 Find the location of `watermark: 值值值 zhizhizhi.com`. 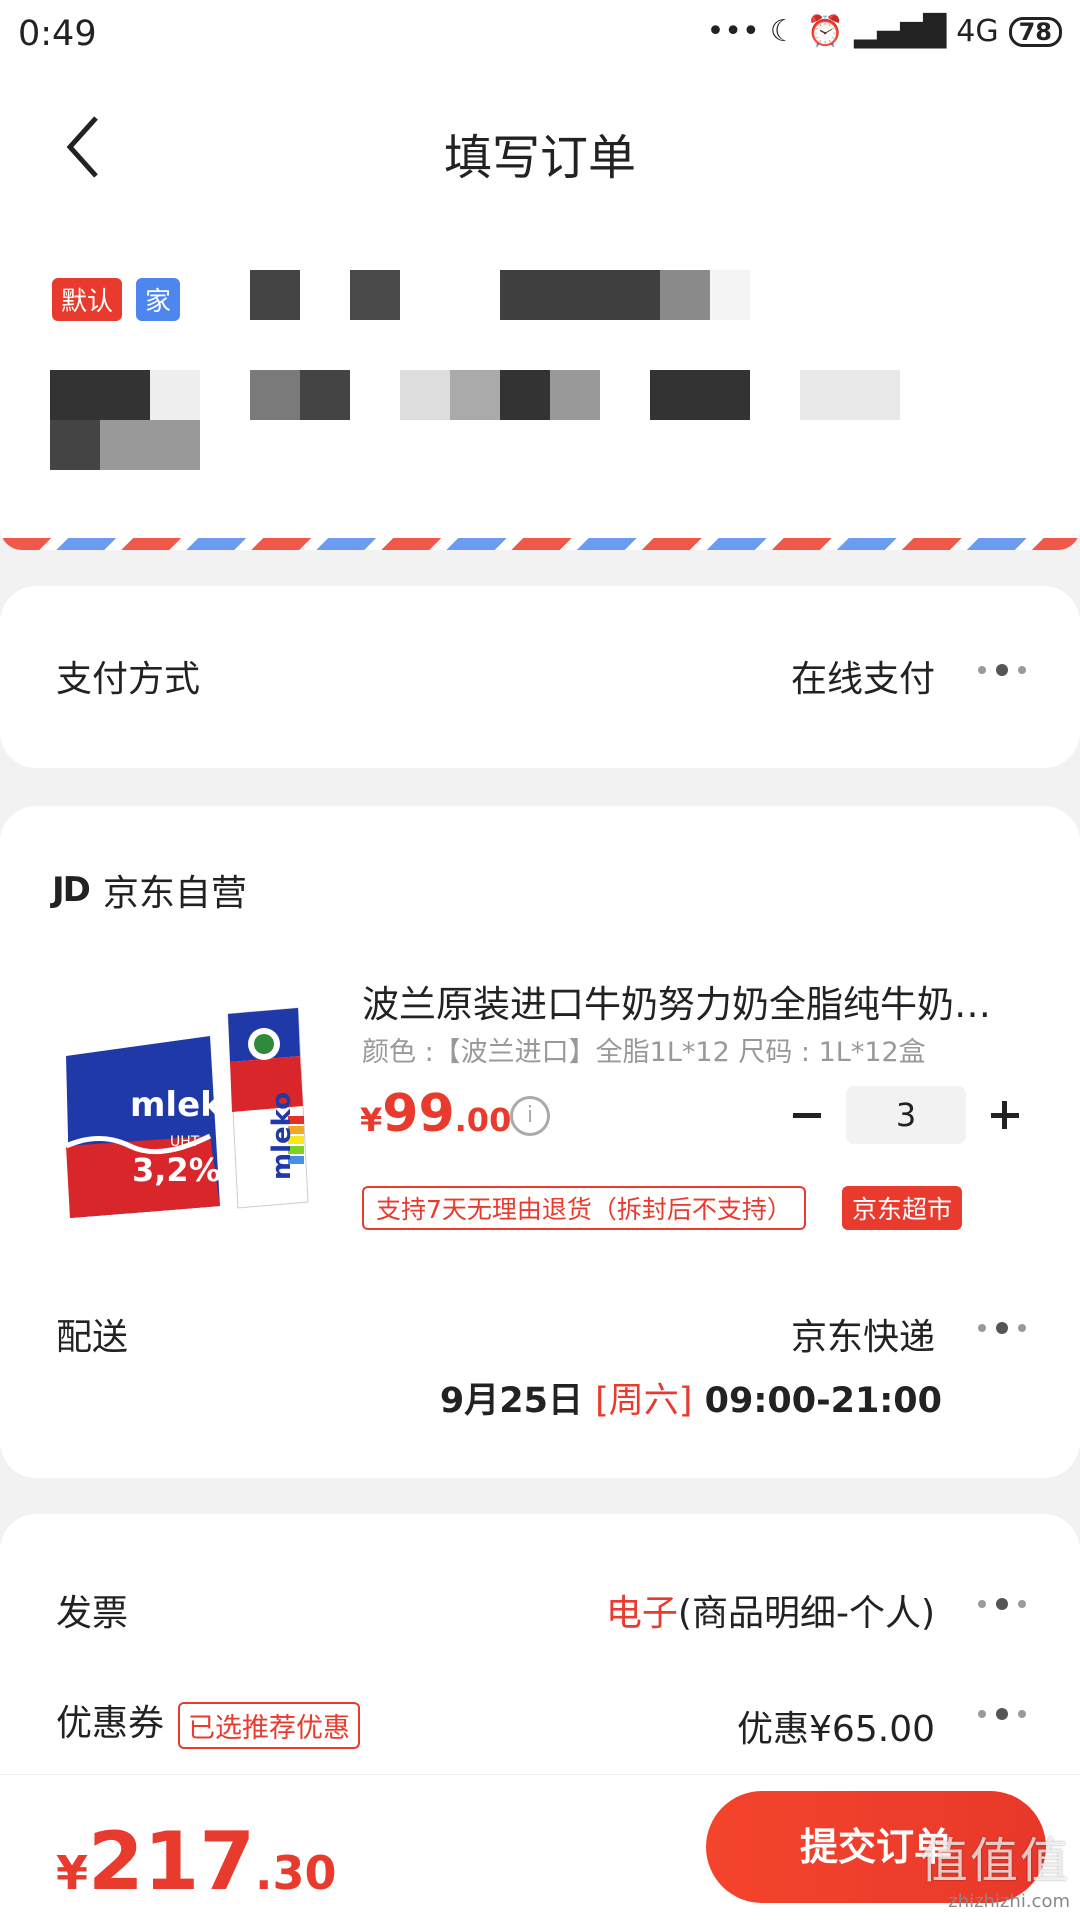

watermark: 值值值 zhizhizhi.com is located at coordinates (995, 1866).